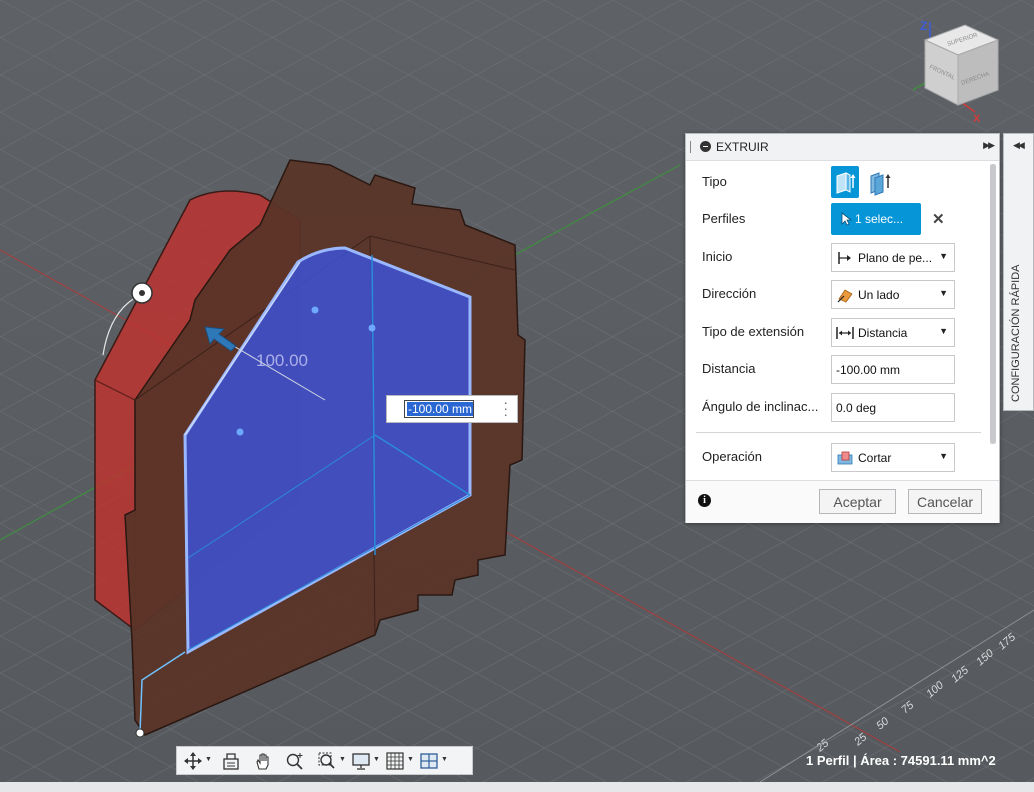  I want to click on expand-icon: ▶▶, so click(989, 145).